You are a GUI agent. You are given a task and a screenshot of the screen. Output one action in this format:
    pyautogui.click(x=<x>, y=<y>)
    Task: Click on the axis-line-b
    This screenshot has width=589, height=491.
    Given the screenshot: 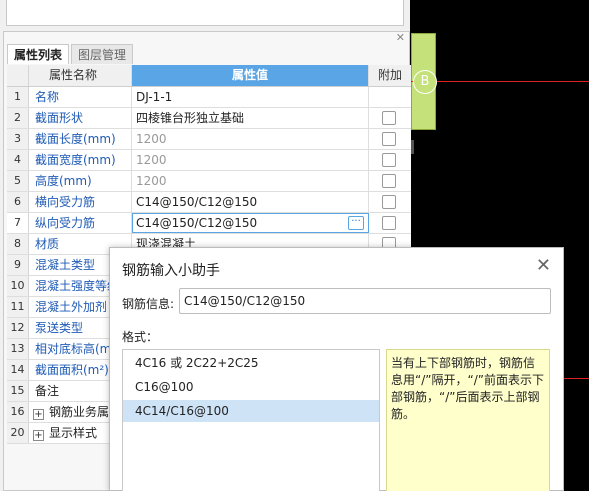 What is the action you would take?
    pyautogui.click(x=512, y=81)
    